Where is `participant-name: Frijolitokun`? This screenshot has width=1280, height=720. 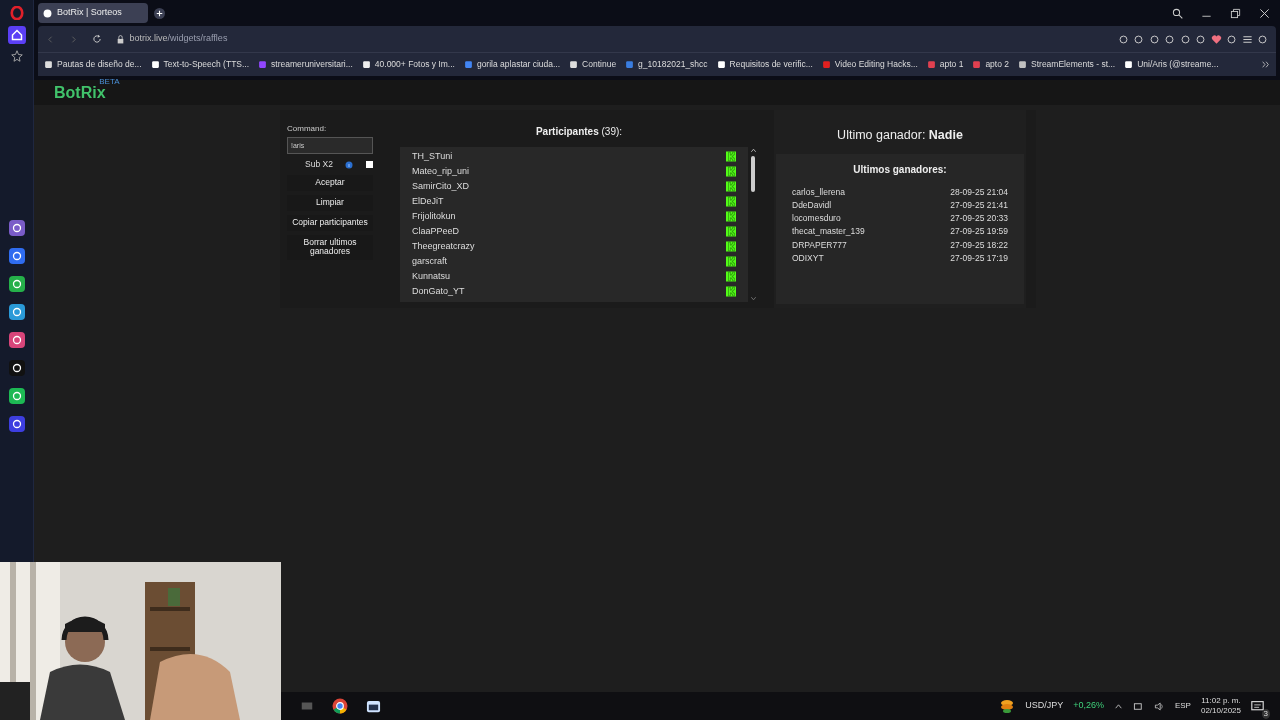 participant-name: Frijolitokun is located at coordinates (434, 216).